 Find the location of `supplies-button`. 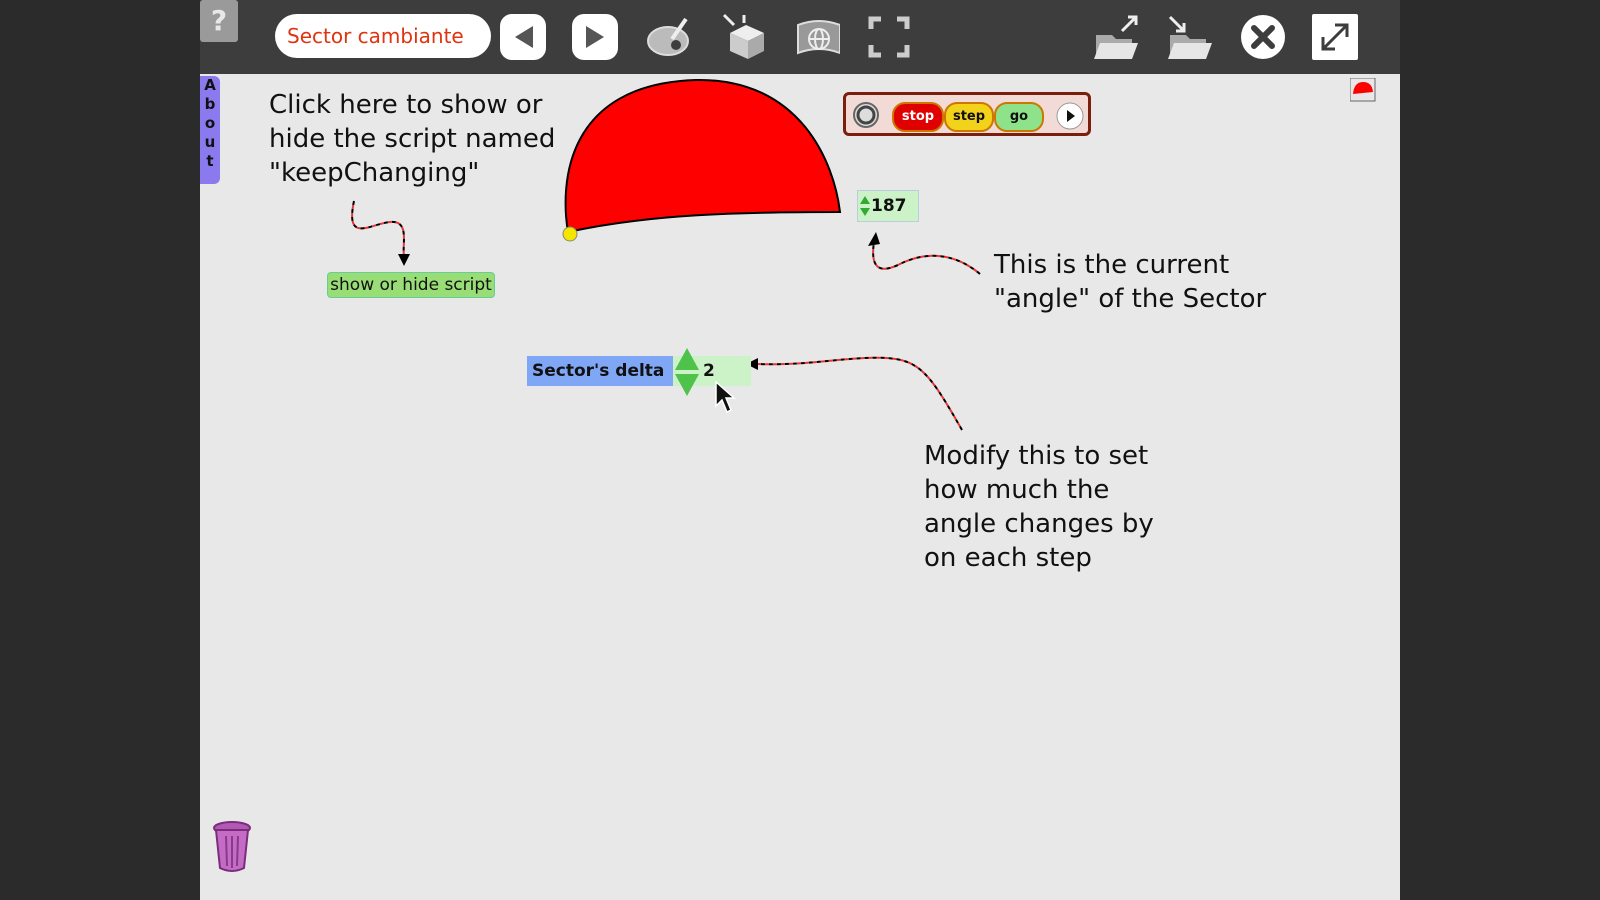

supplies-button is located at coordinates (743, 36).